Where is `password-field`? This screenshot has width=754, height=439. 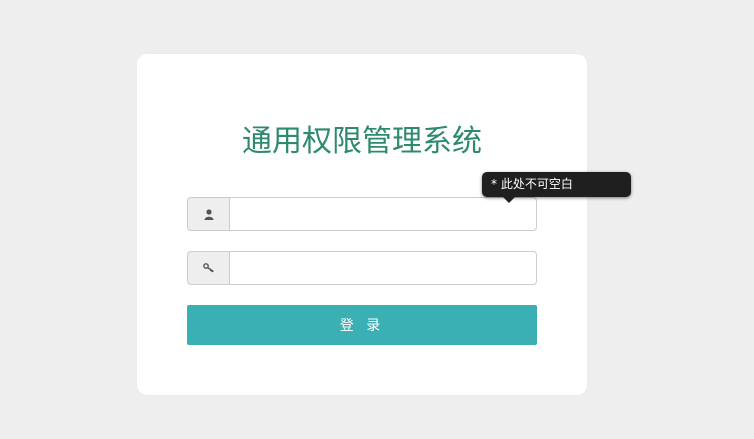
password-field is located at coordinates (362, 268).